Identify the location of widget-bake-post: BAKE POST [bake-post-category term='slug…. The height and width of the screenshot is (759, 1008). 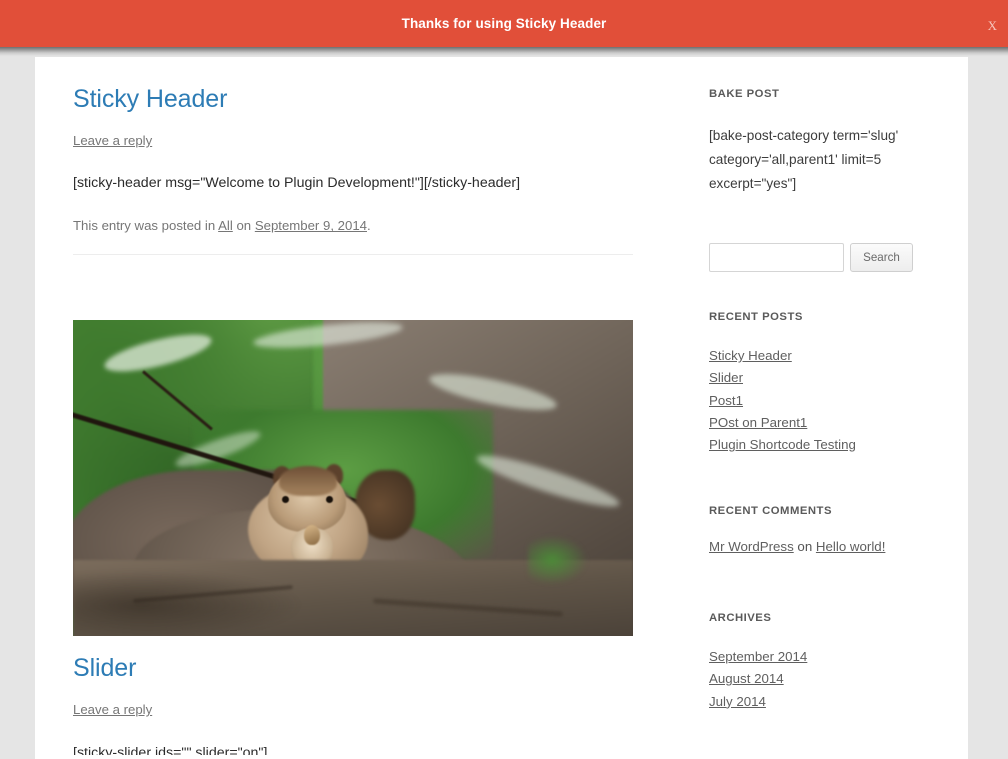
(823, 180).